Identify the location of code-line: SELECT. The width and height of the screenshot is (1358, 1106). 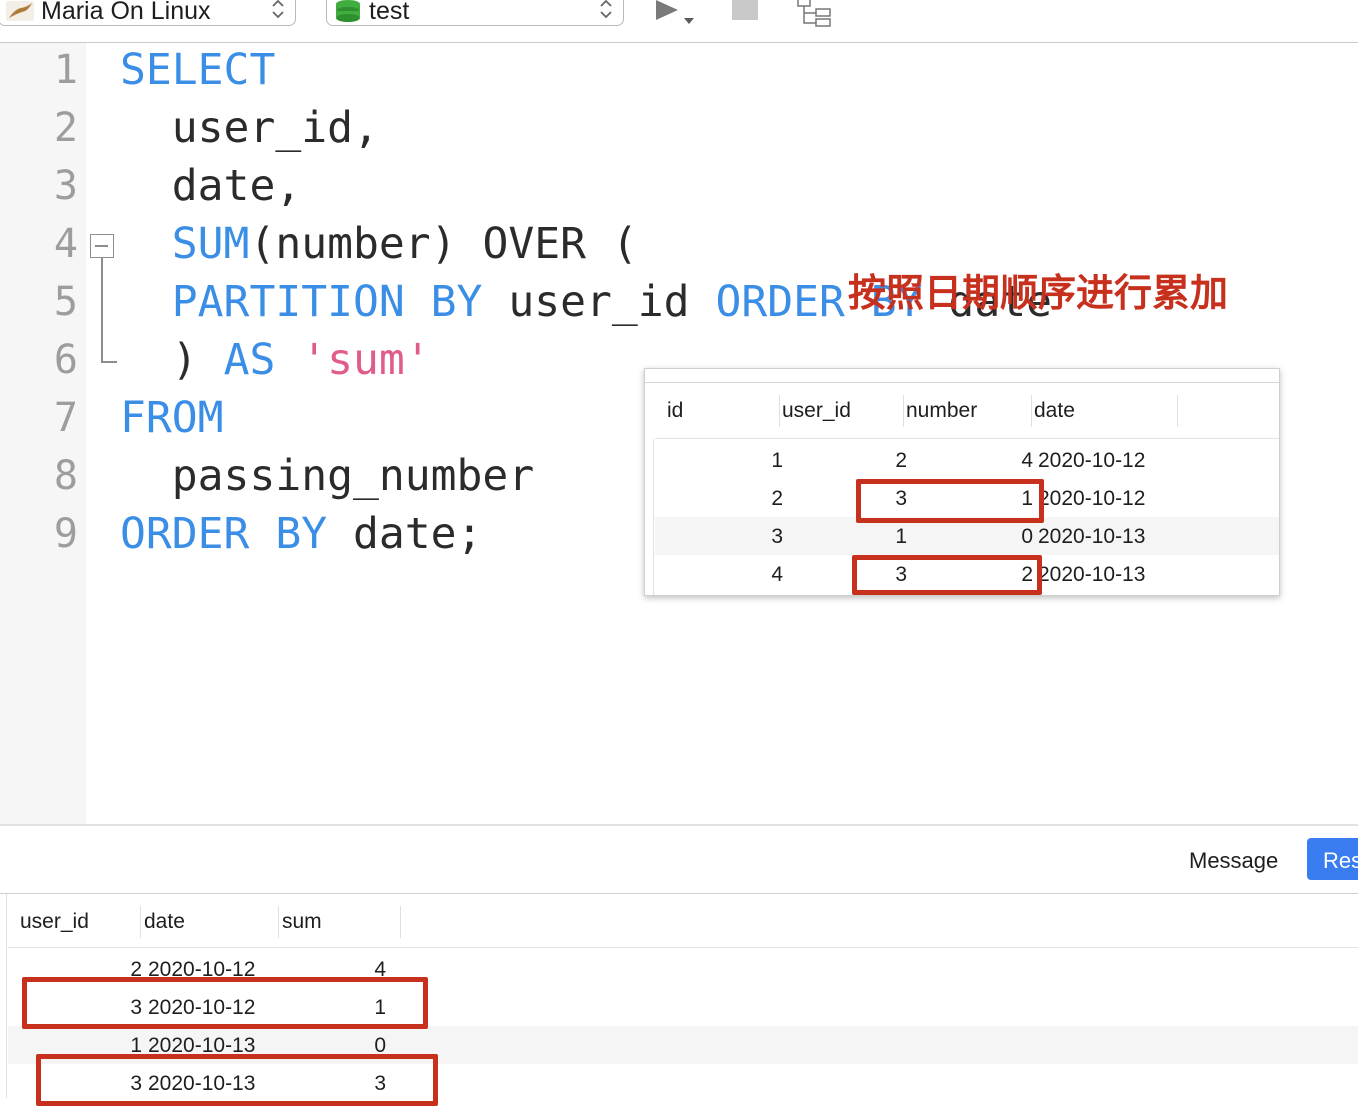
(197, 70).